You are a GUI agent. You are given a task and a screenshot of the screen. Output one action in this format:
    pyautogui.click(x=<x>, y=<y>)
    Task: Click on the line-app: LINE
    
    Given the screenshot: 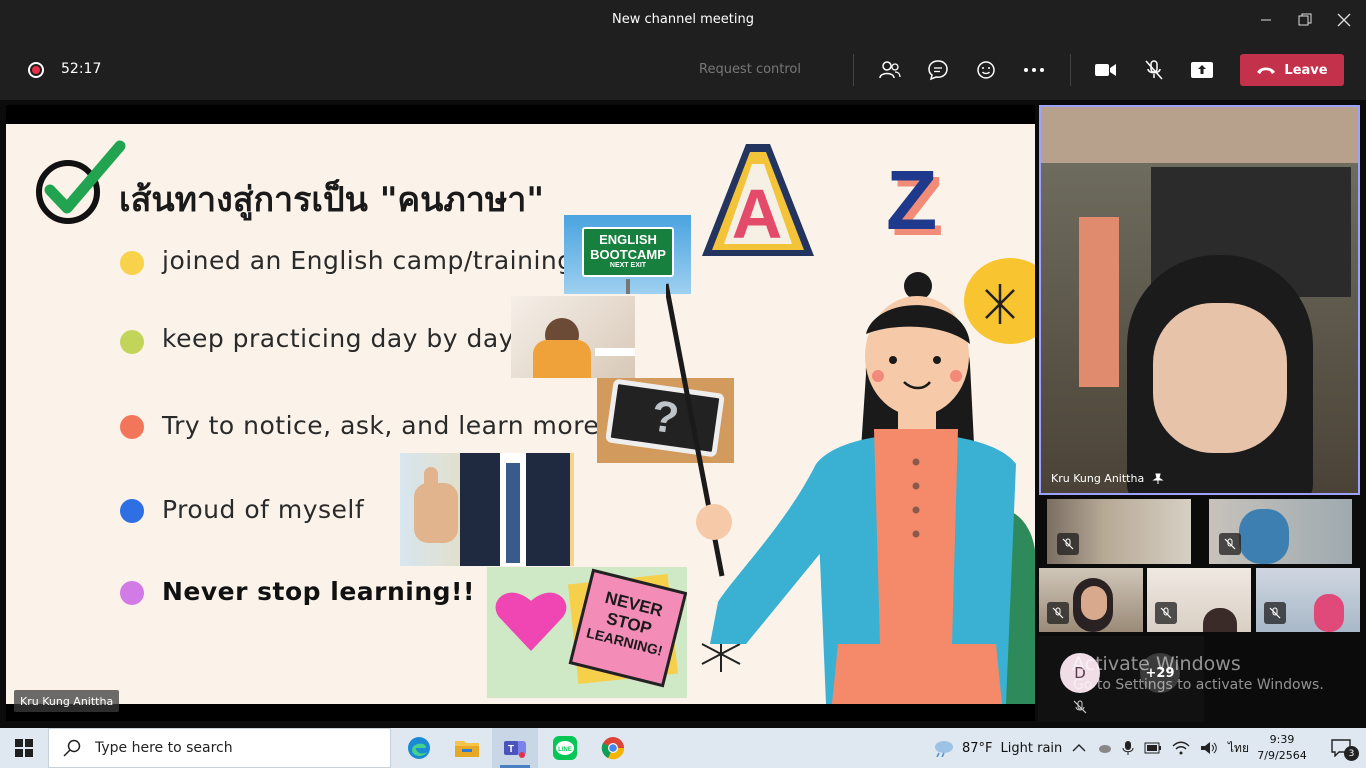 What is the action you would take?
    pyautogui.click(x=565, y=748)
    